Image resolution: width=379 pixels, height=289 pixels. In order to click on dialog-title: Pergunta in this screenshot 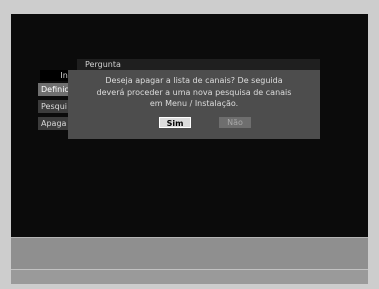, I will do `click(198, 64)`.